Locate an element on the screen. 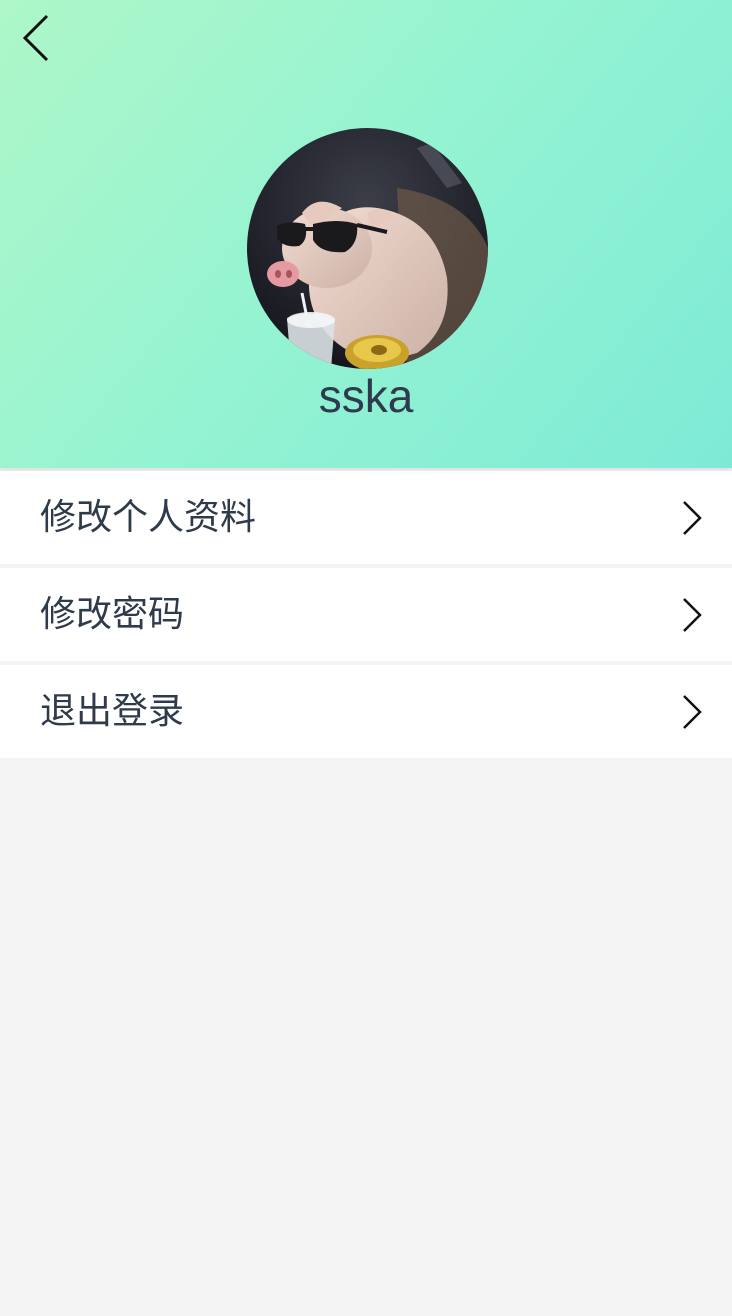 The image size is (732, 1316). menu-item-logout: 退出登录 is located at coordinates (366, 711).